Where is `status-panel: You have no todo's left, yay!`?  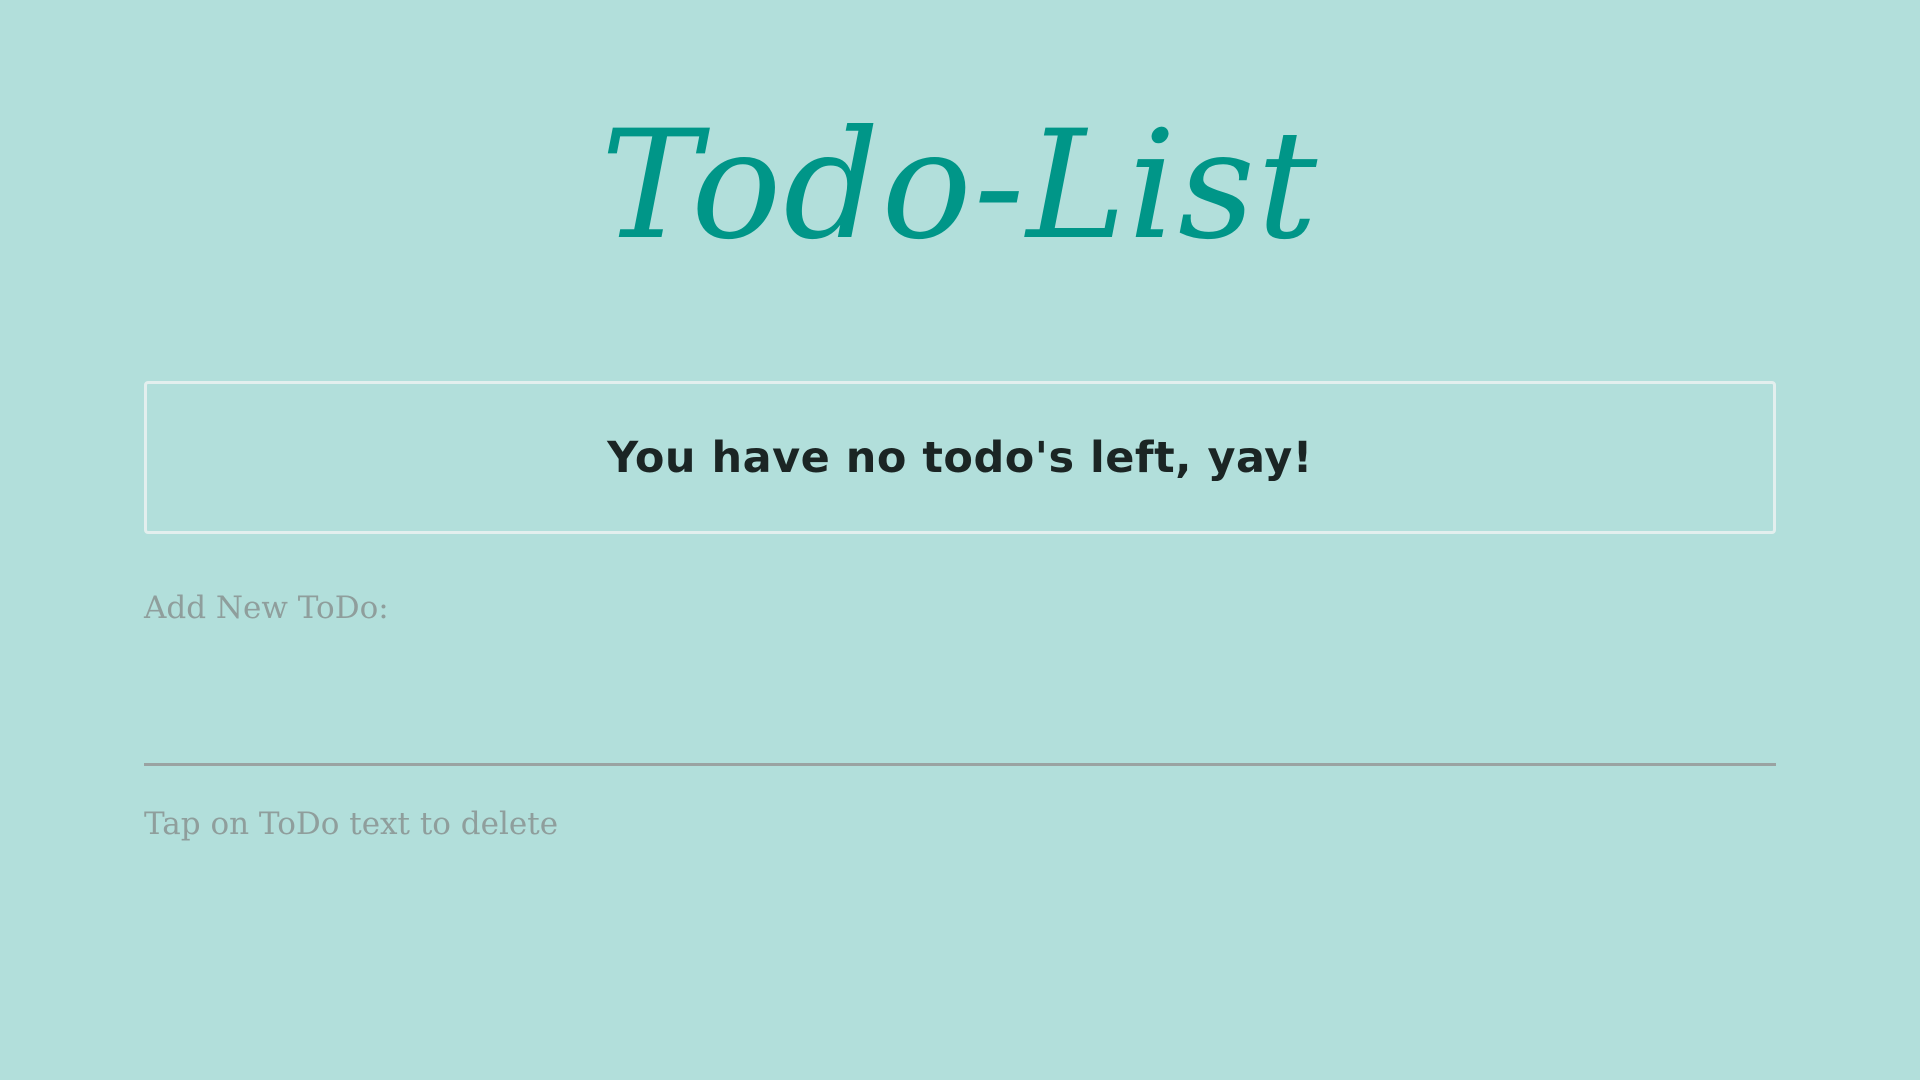 status-panel: You have no todo's left, yay! is located at coordinates (960, 457).